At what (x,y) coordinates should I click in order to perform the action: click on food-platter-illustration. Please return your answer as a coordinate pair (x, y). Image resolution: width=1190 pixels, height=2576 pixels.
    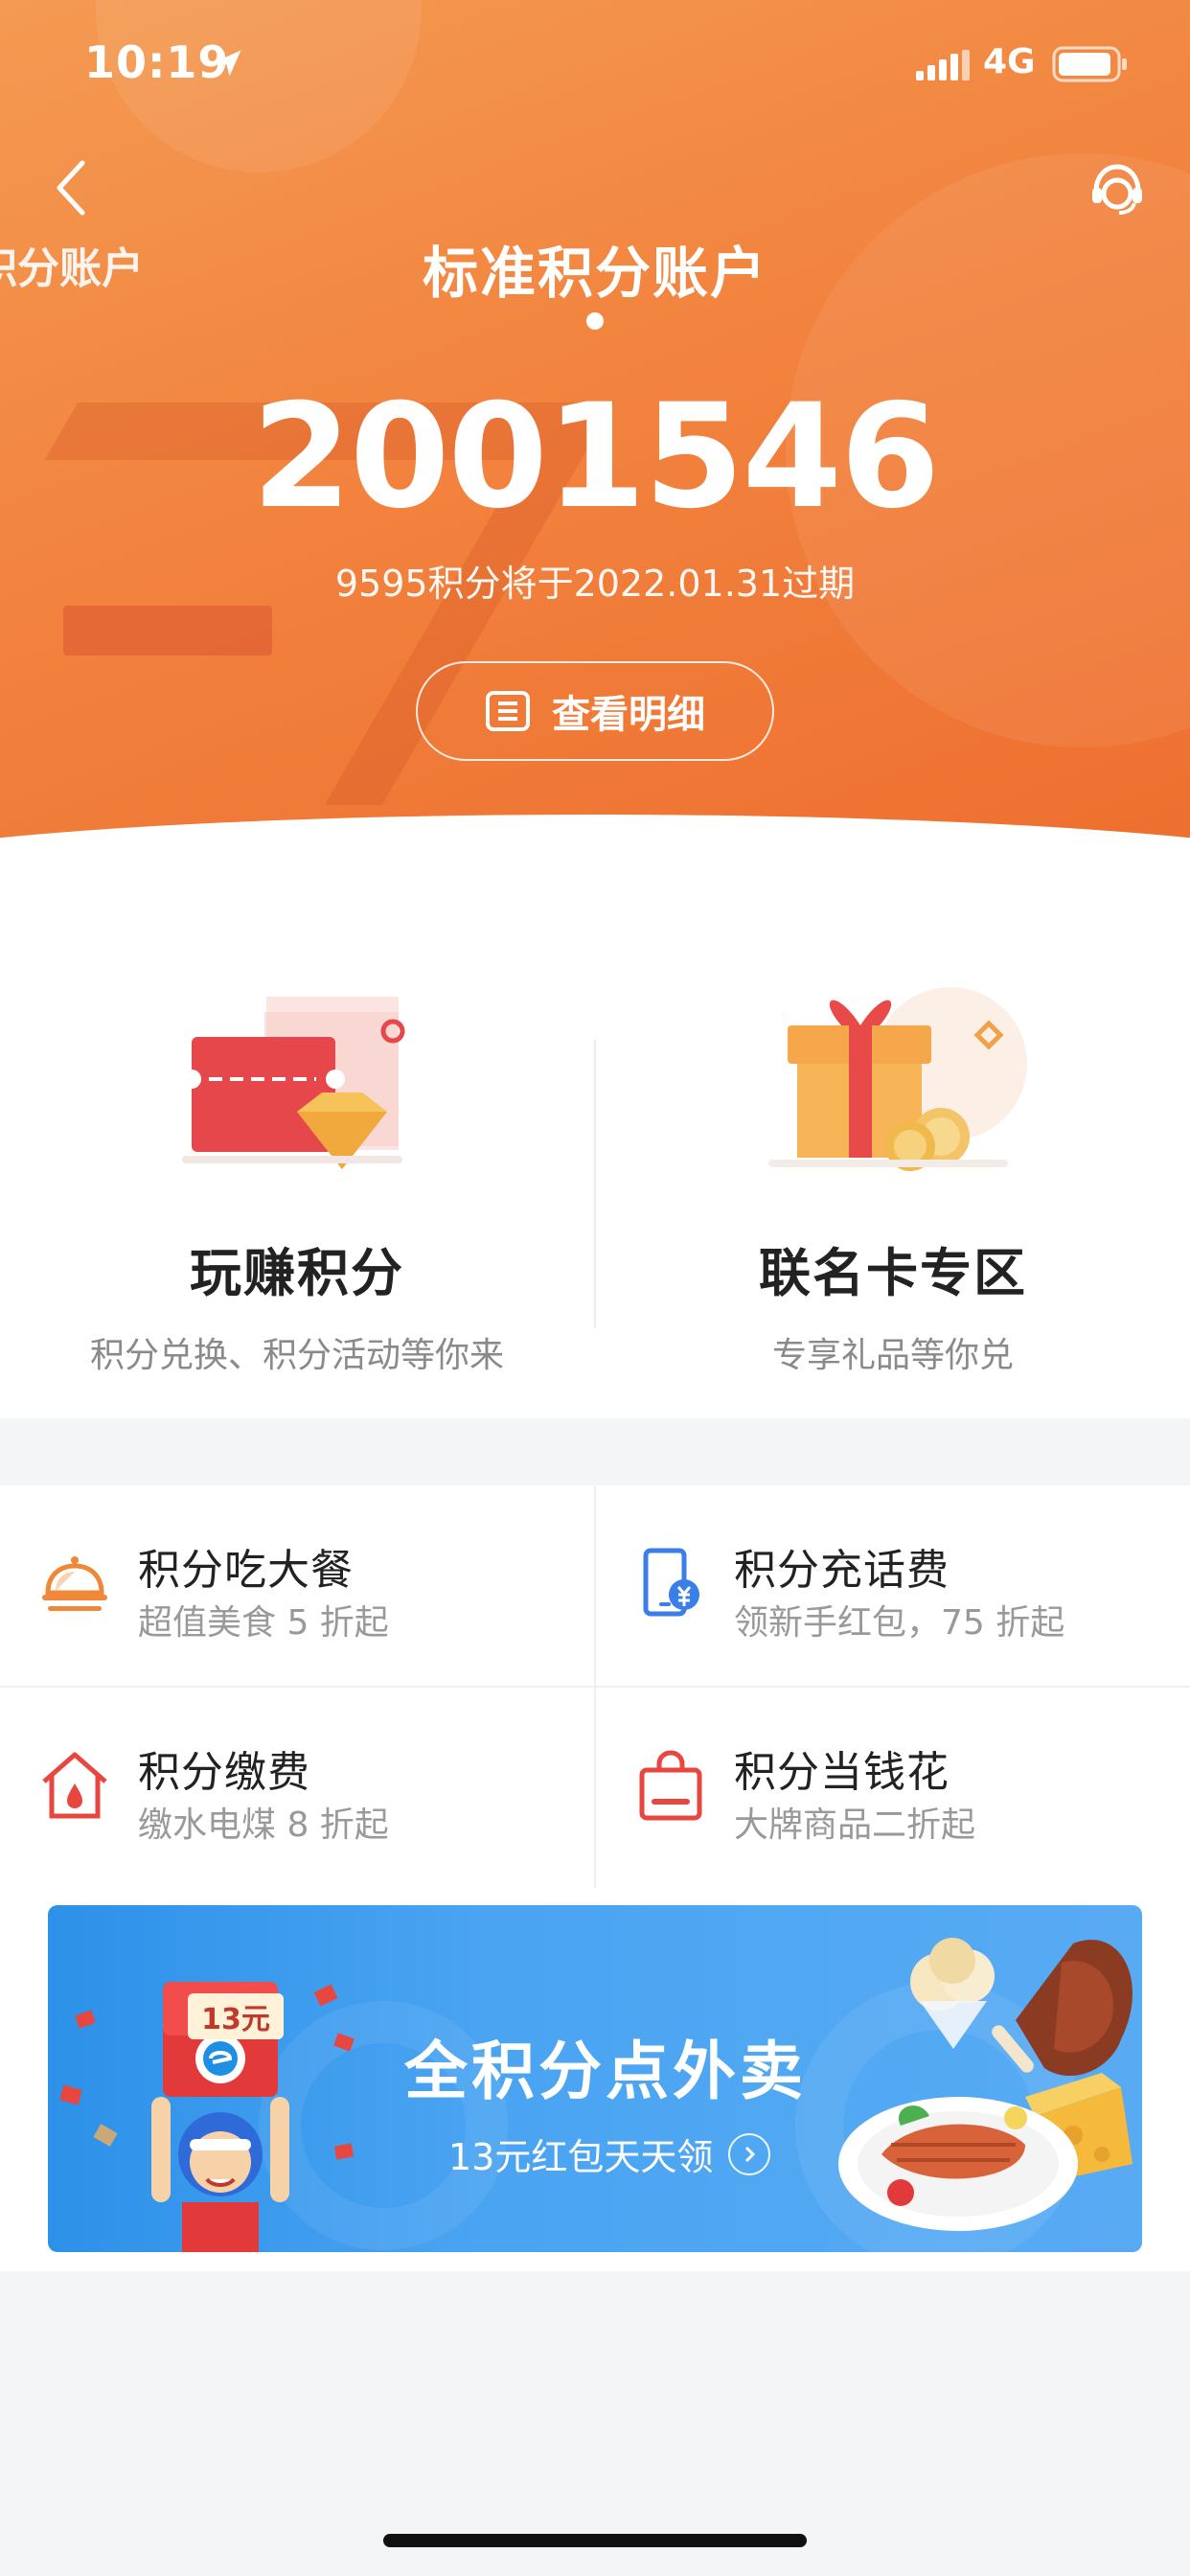
    Looking at the image, I should click on (985, 2084).